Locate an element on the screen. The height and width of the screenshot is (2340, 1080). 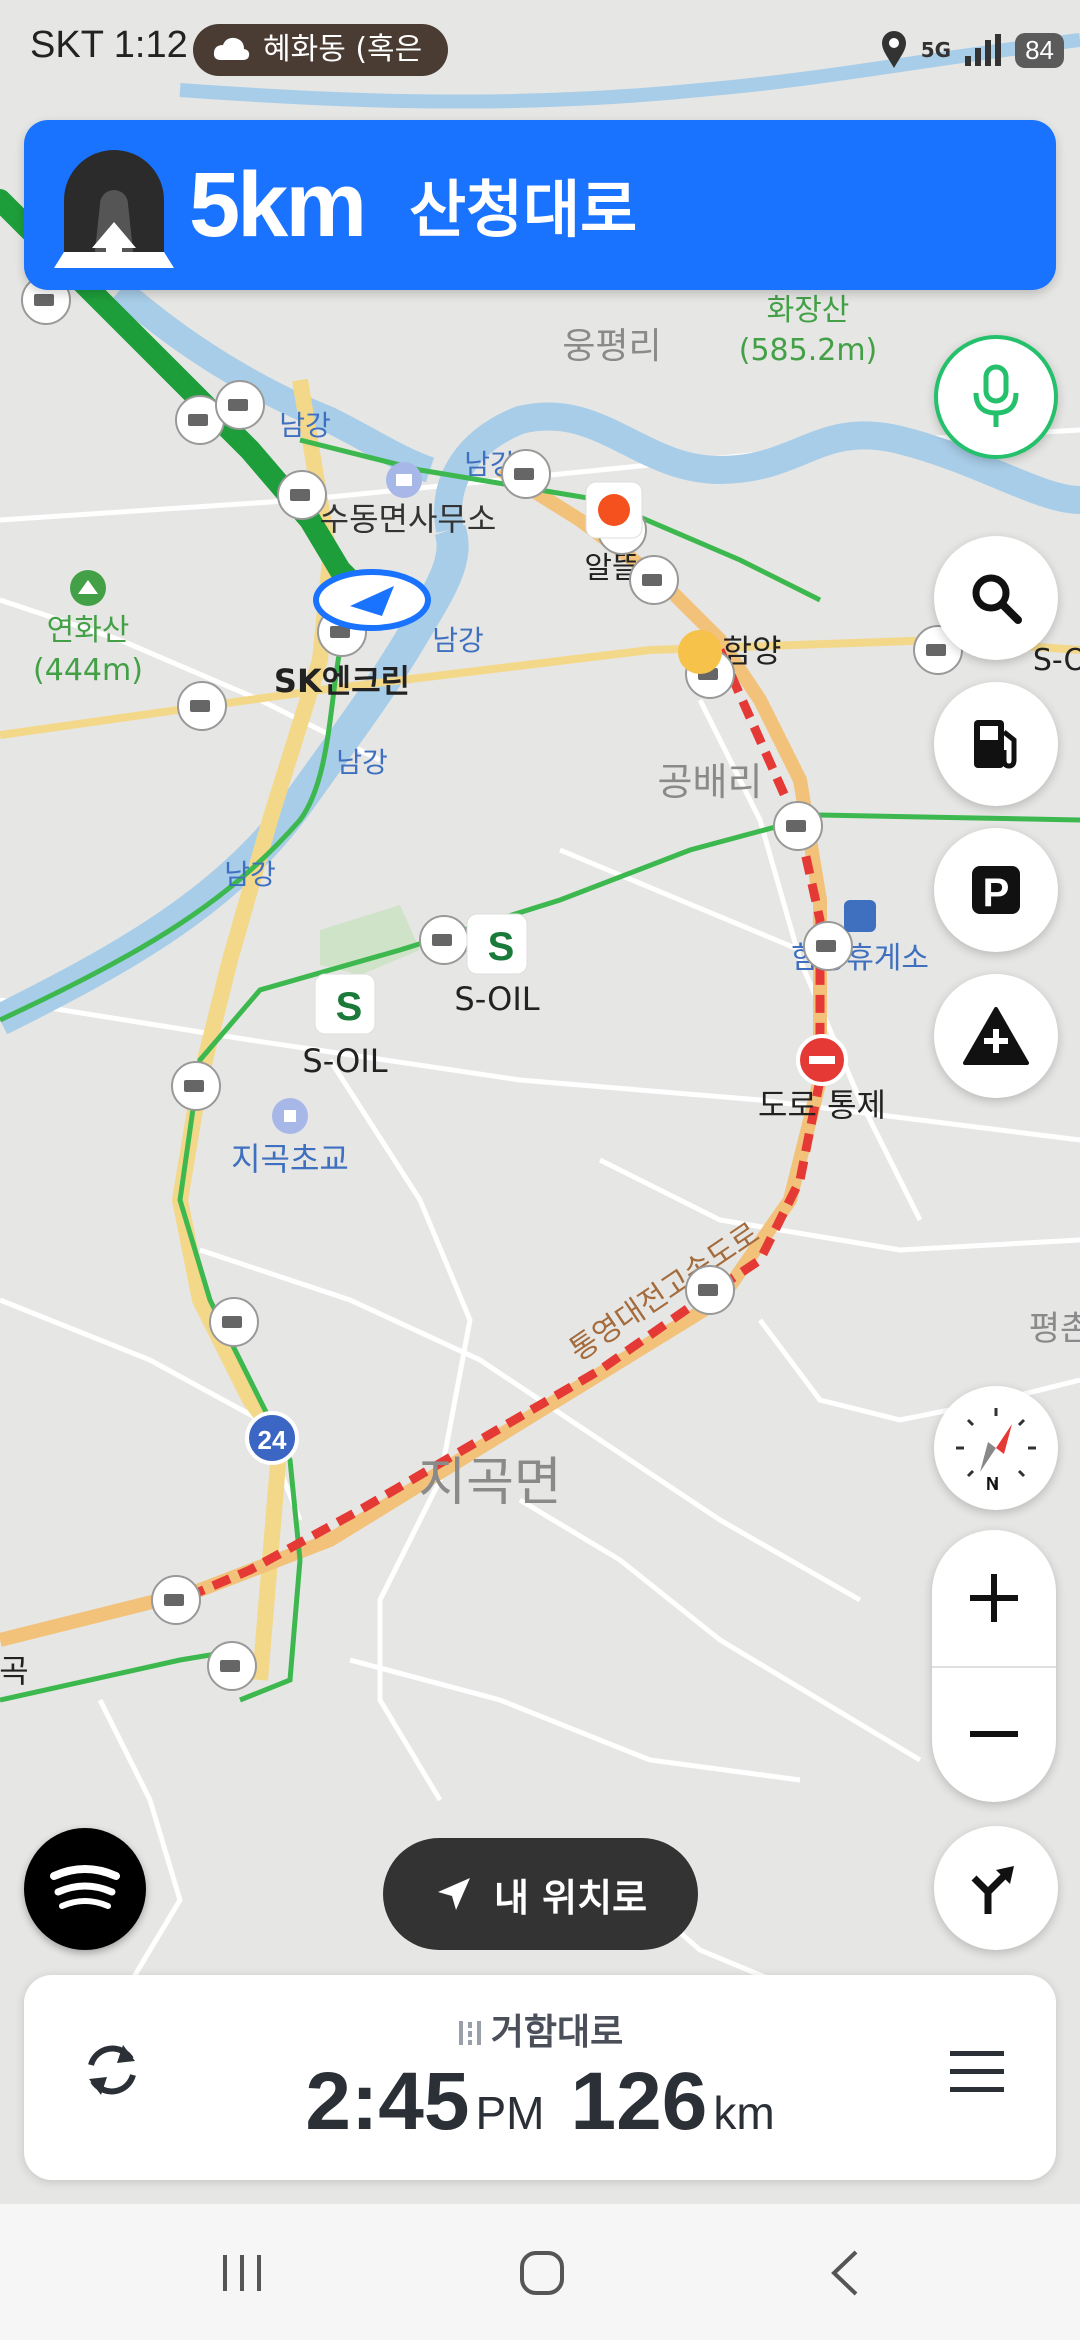
status-bar: SKT 1:12 혜화동 (혹은 5G 84 is located at coordinates (540, 50).